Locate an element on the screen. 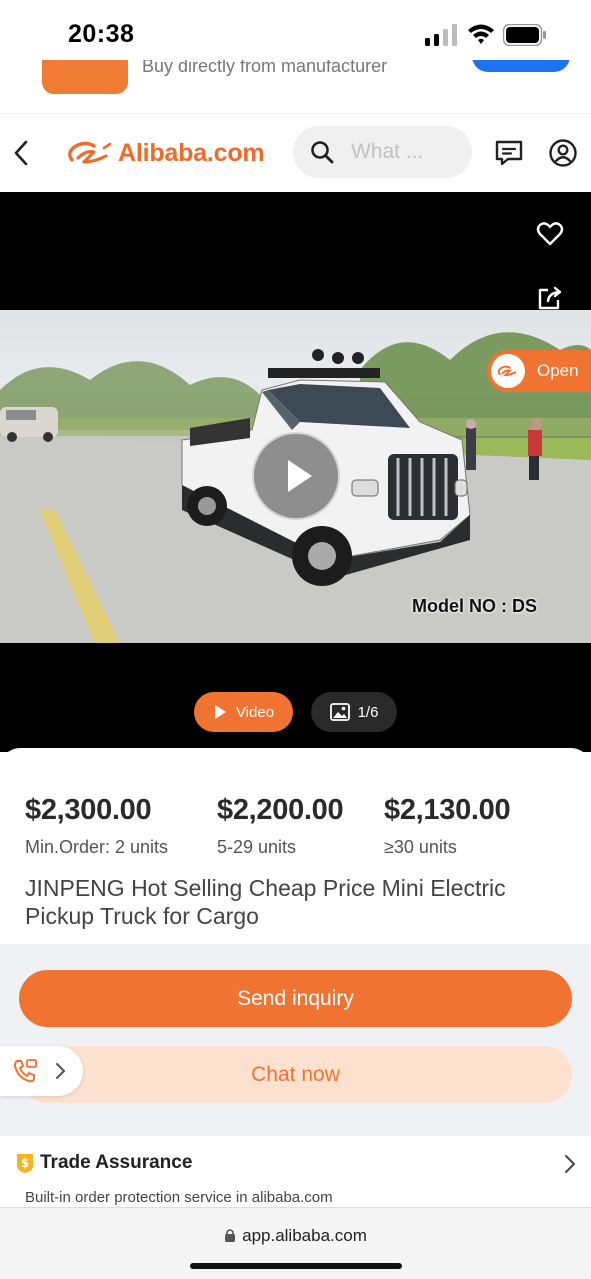 The width and height of the screenshot is (591, 1279). send-inquiry-button: Send inquiry is located at coordinates (295, 998).